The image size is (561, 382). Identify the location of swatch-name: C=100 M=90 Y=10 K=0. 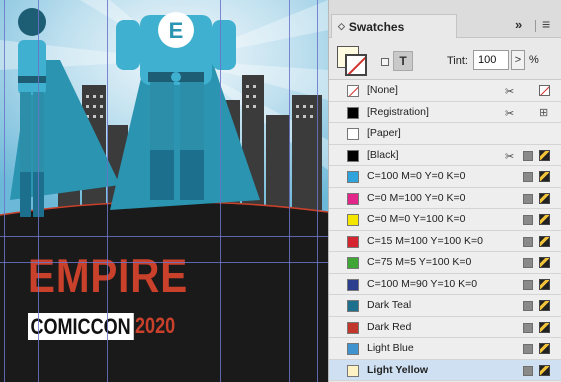
(422, 283).